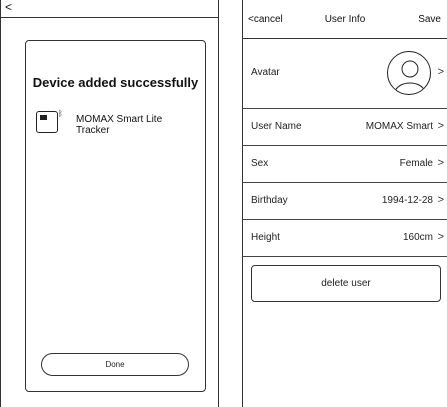  I want to click on device-list-item: ᛒ MOMAX Smart Lite Tracker, so click(116, 130).